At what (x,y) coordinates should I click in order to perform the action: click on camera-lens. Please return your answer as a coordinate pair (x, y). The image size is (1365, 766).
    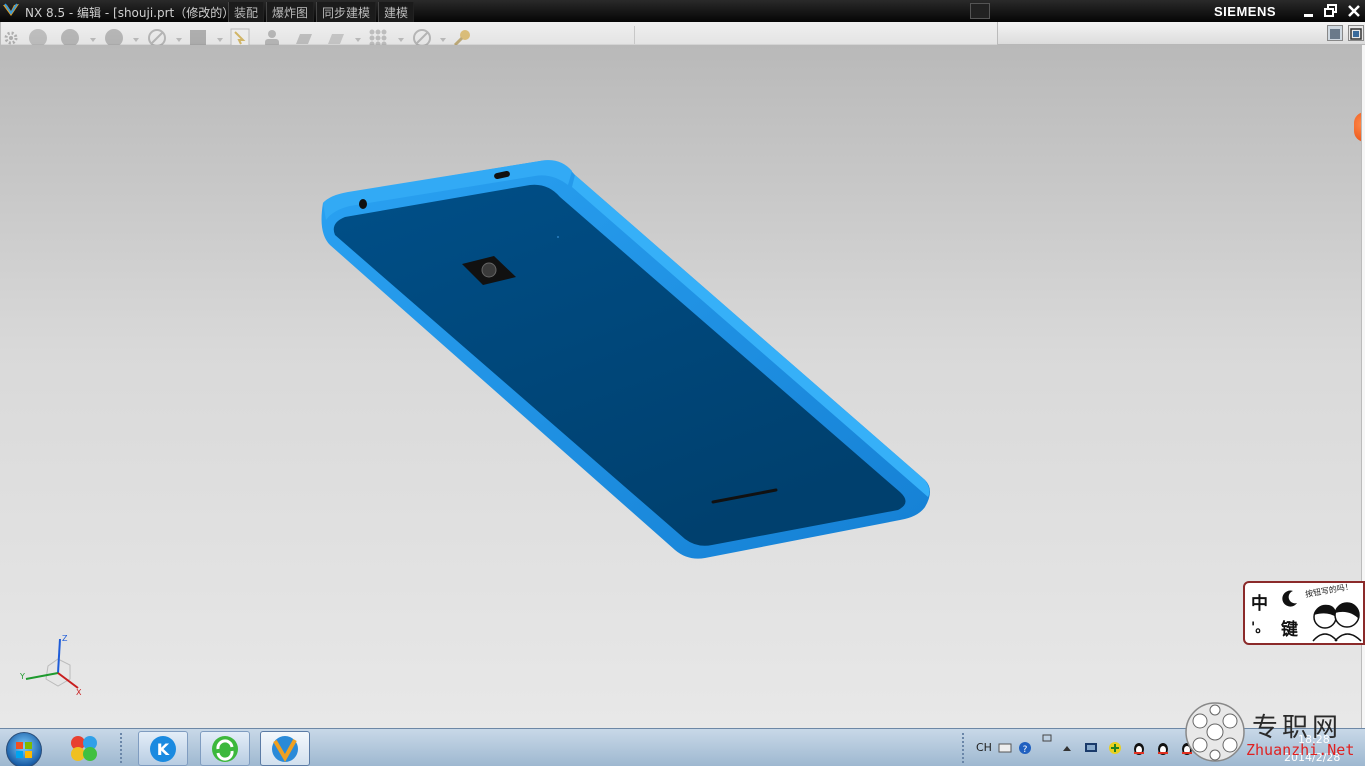
    Looking at the image, I should click on (489, 270).